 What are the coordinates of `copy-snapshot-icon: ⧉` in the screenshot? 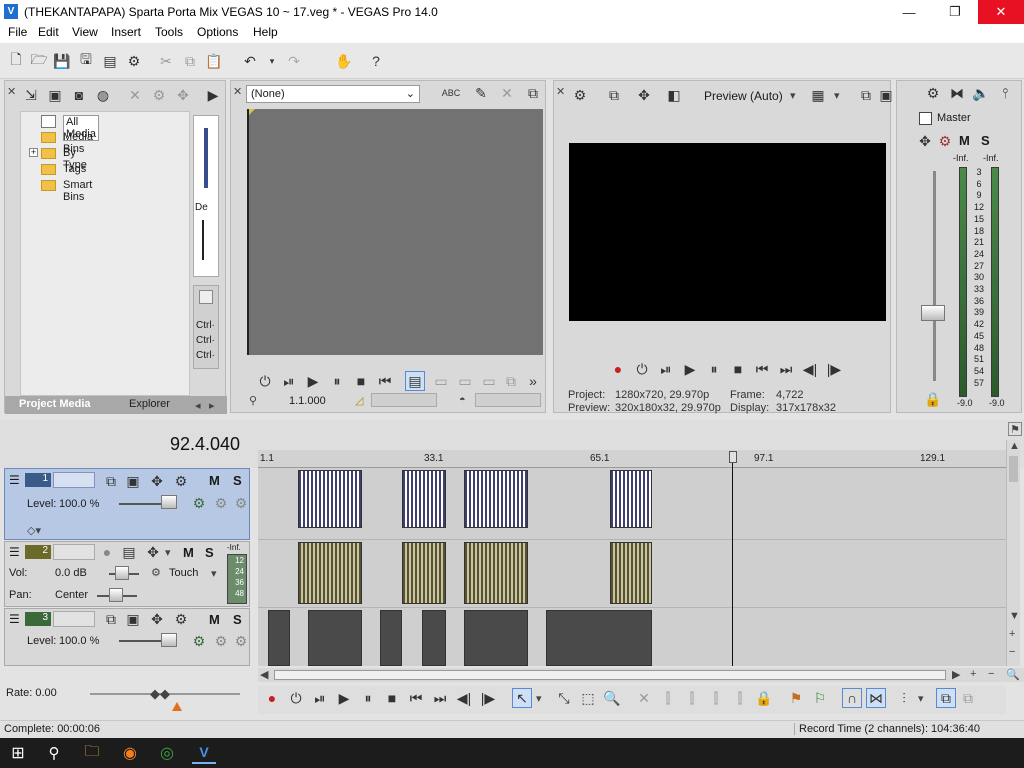 It's located at (866, 95).